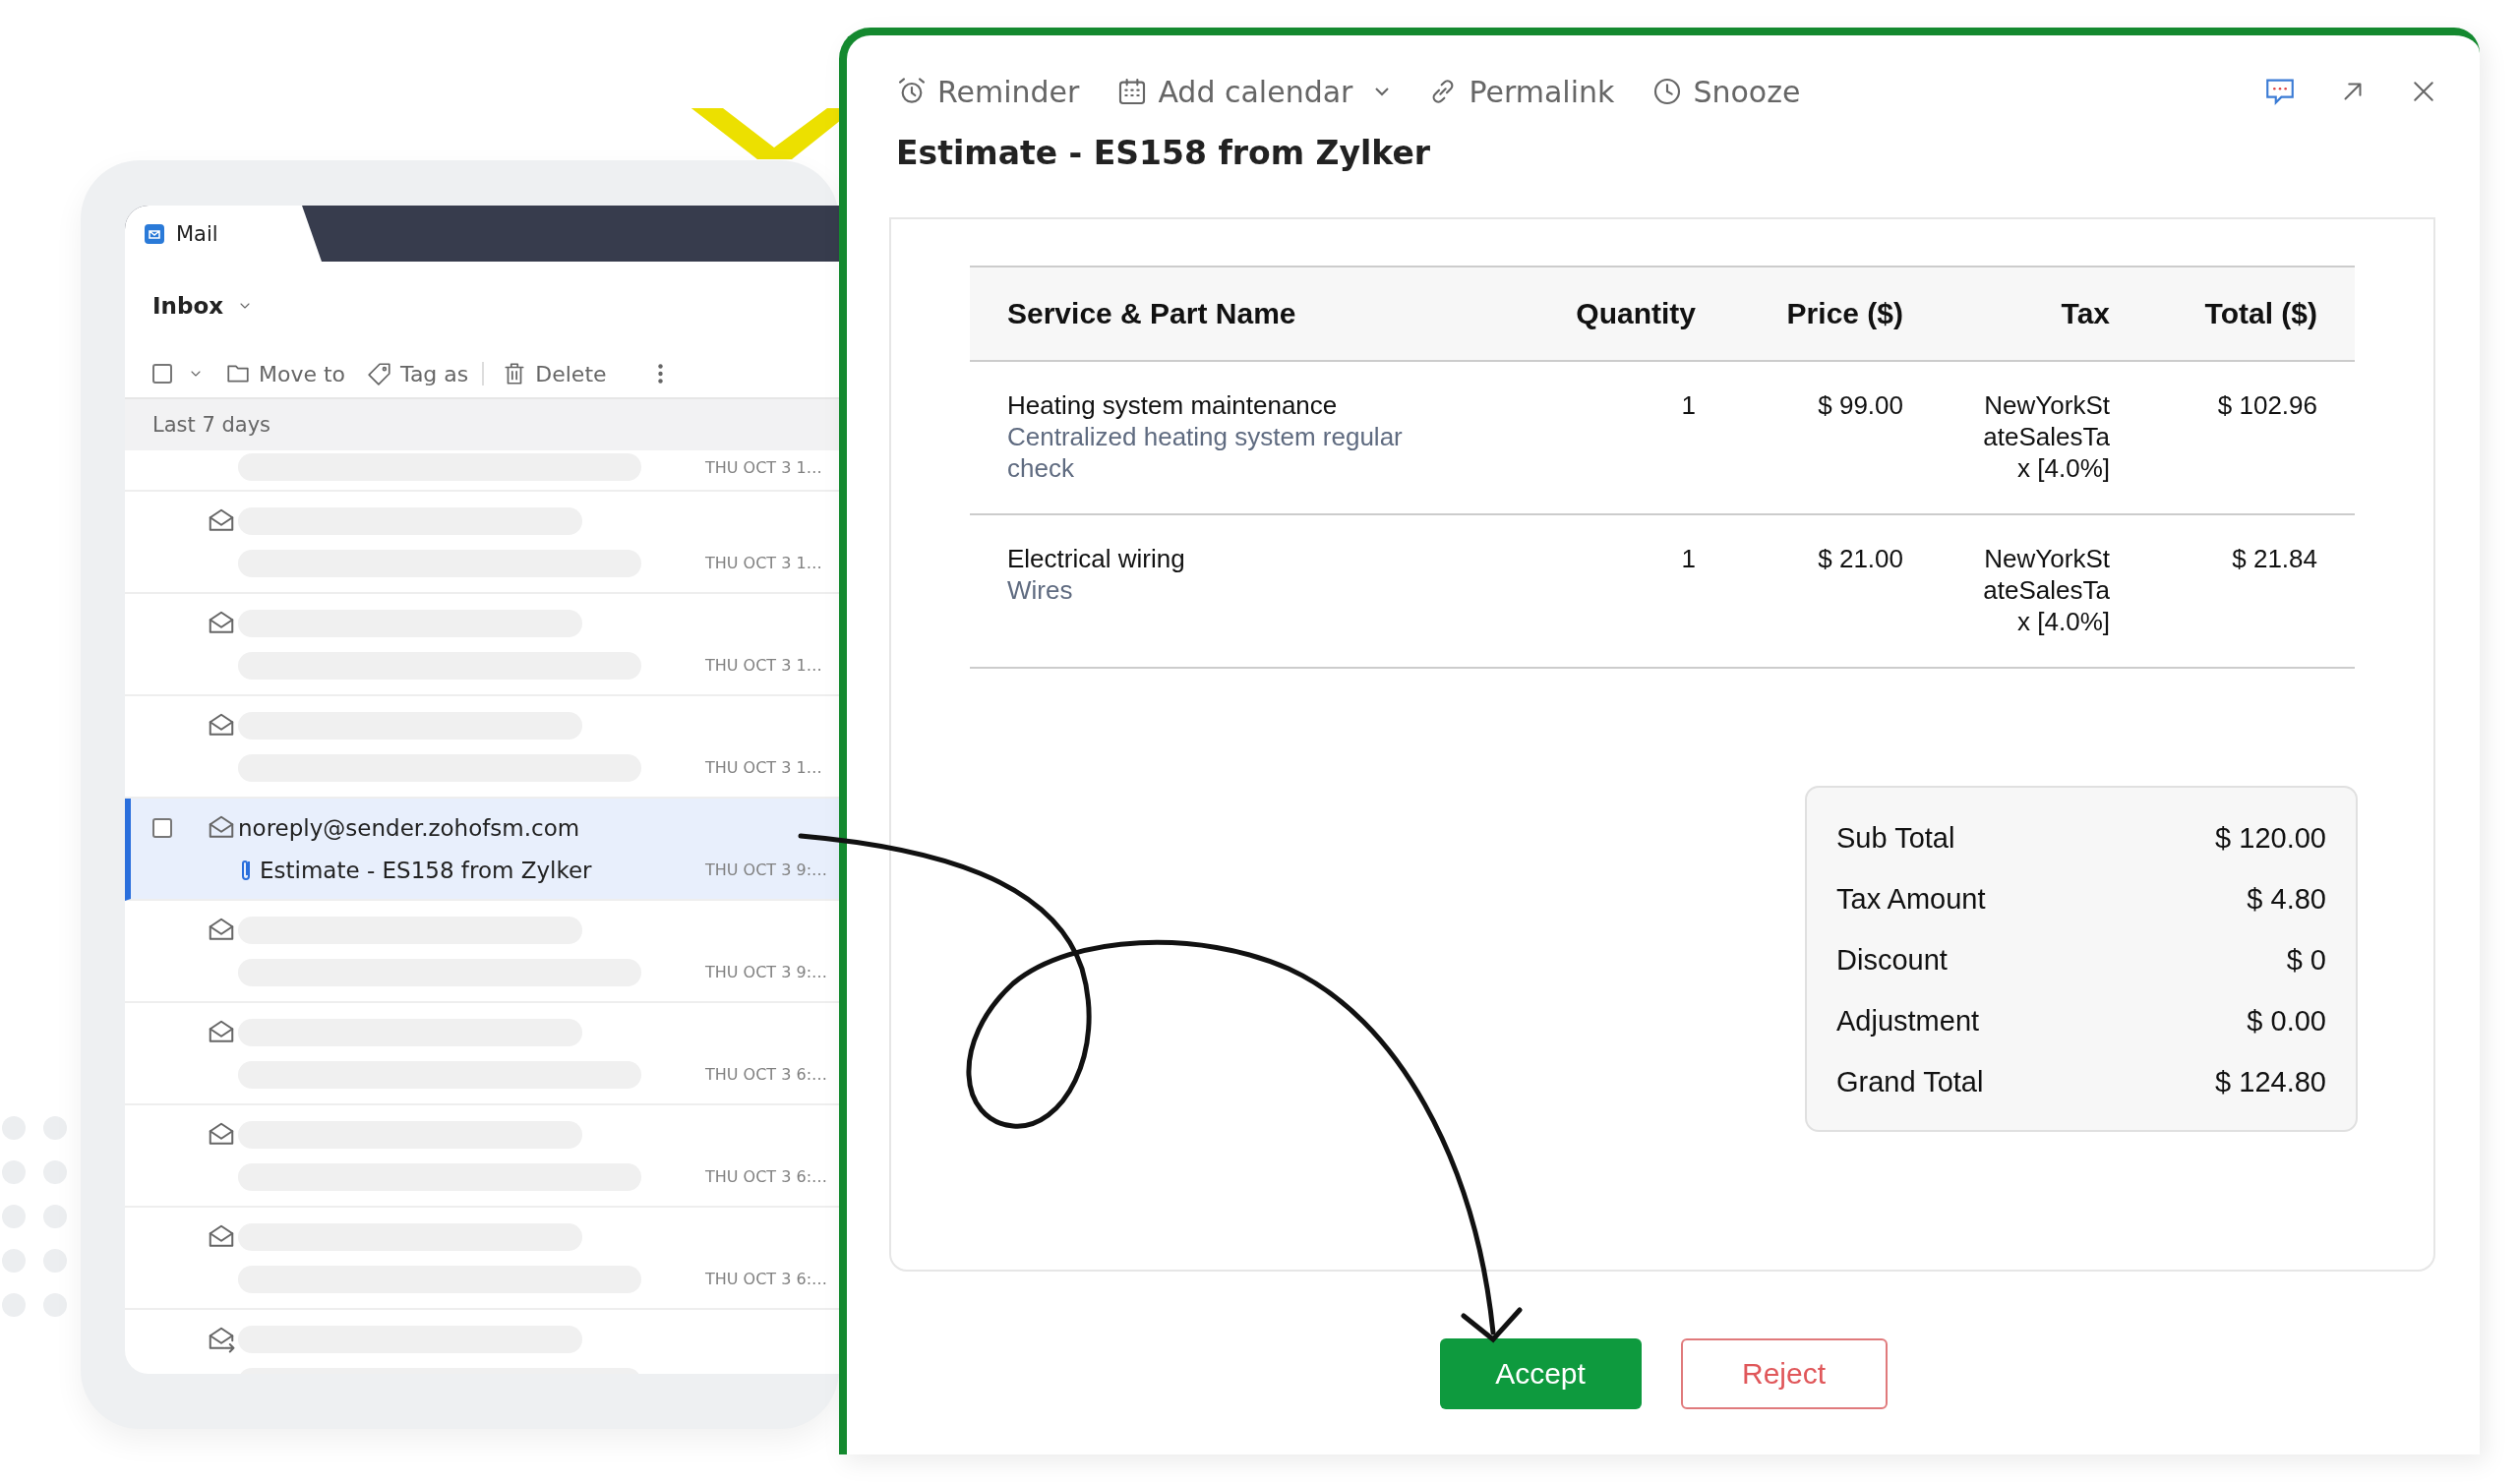 This screenshot has width=2520, height=1483. I want to click on app-tab: Mail, so click(223, 234).